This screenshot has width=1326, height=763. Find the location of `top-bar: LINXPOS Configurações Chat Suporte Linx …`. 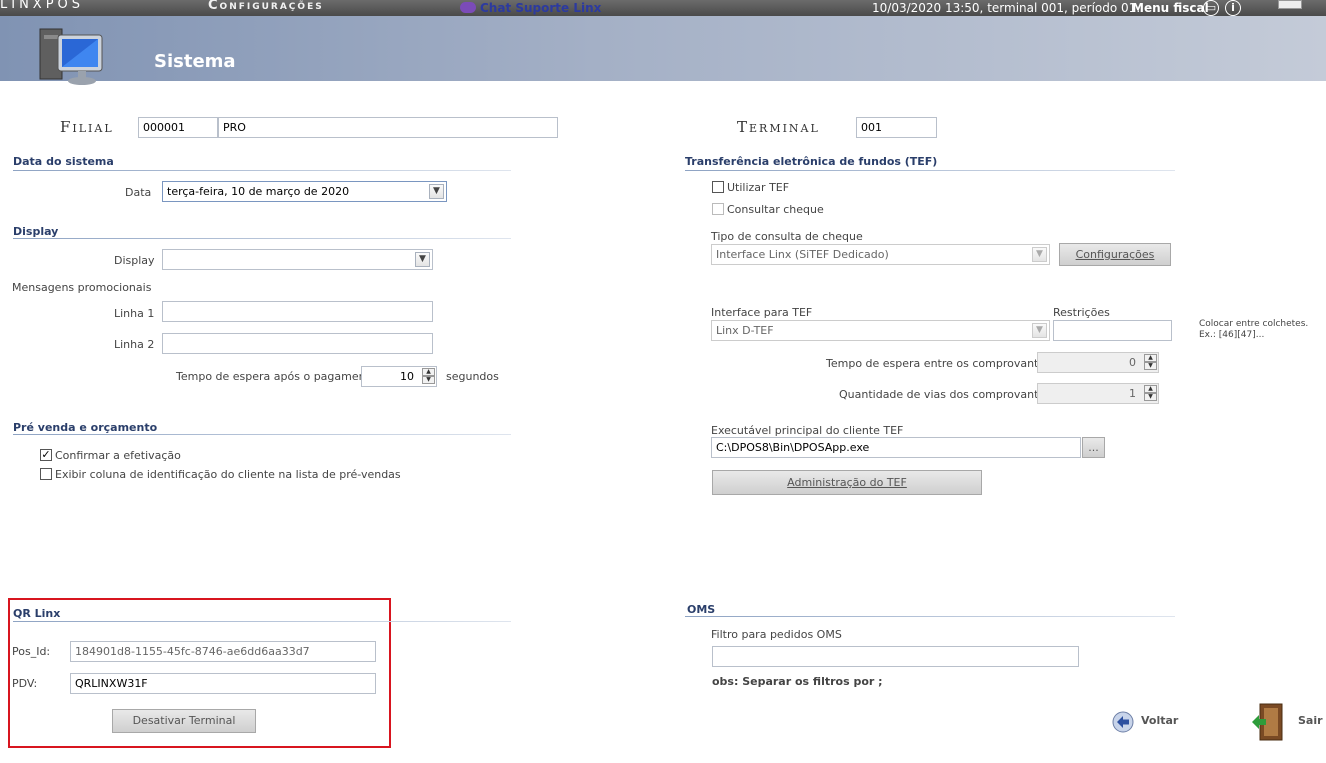

top-bar: LINXPOS Configurações Chat Suporte Linx … is located at coordinates (663, 8).